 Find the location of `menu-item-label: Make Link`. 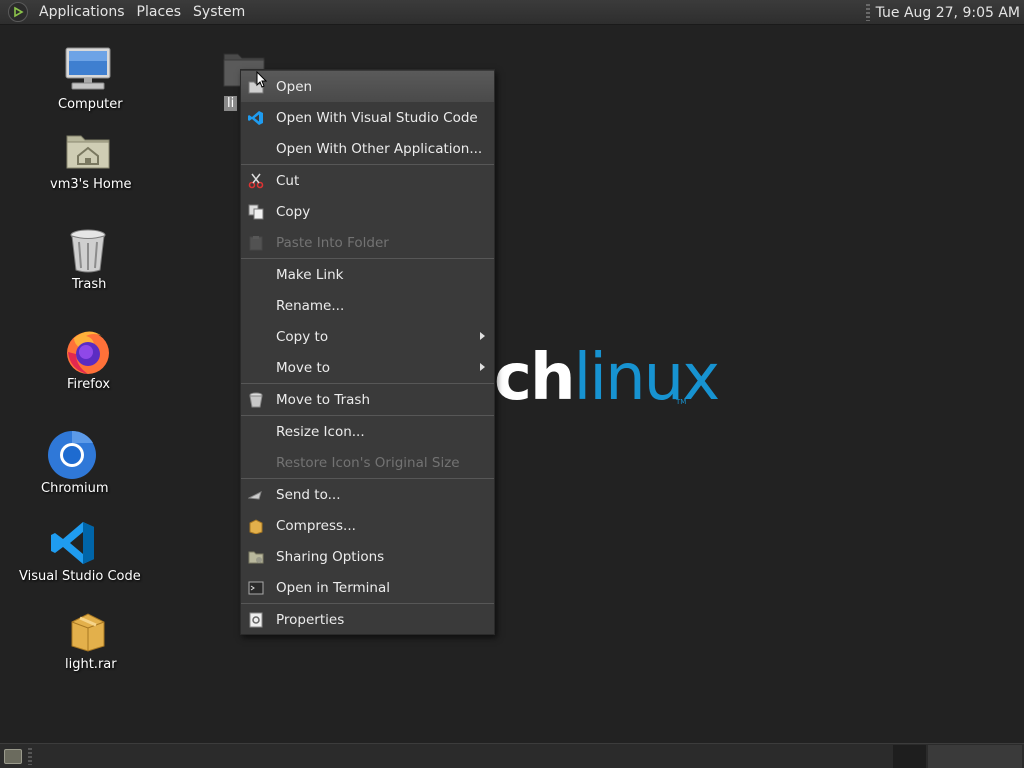

menu-item-label: Make Link is located at coordinates (310, 274).